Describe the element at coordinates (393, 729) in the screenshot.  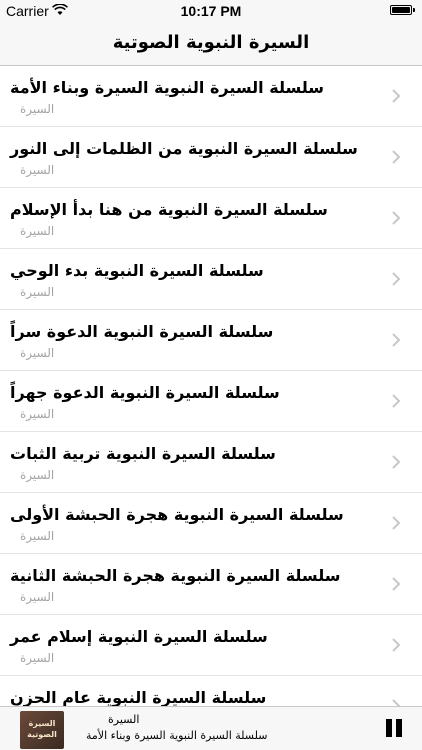
I see `pause-icon` at that location.